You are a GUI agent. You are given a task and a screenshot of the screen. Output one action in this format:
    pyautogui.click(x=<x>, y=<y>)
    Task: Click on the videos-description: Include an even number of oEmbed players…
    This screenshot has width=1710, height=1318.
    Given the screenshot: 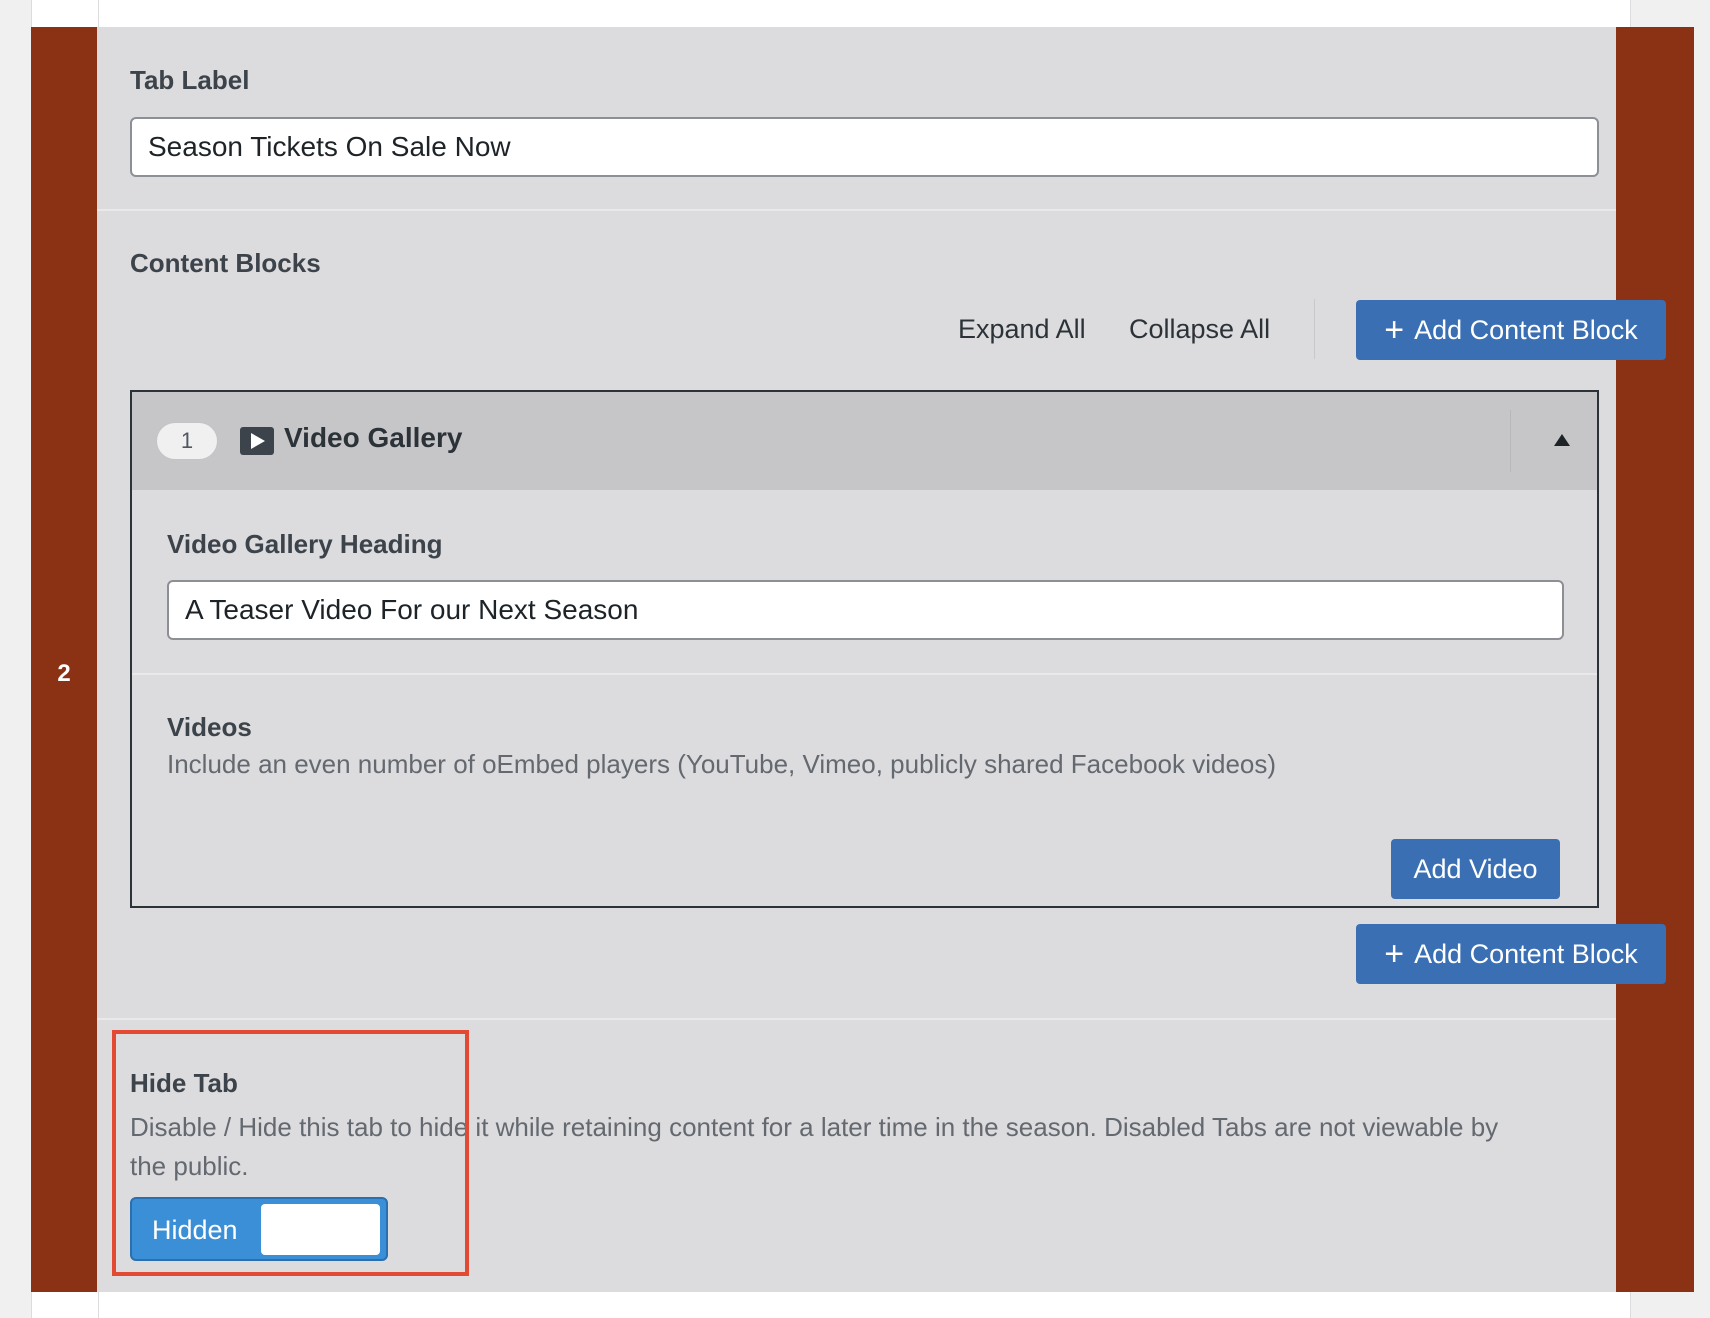 What is the action you would take?
    pyautogui.click(x=722, y=764)
    